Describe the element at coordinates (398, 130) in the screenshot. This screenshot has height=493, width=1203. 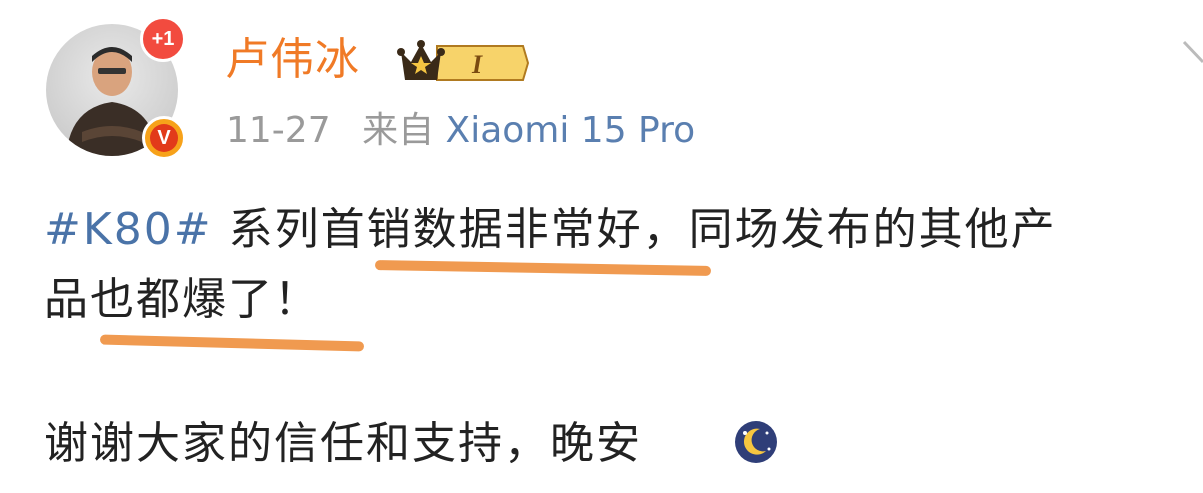
I see `source-label: 来自` at that location.